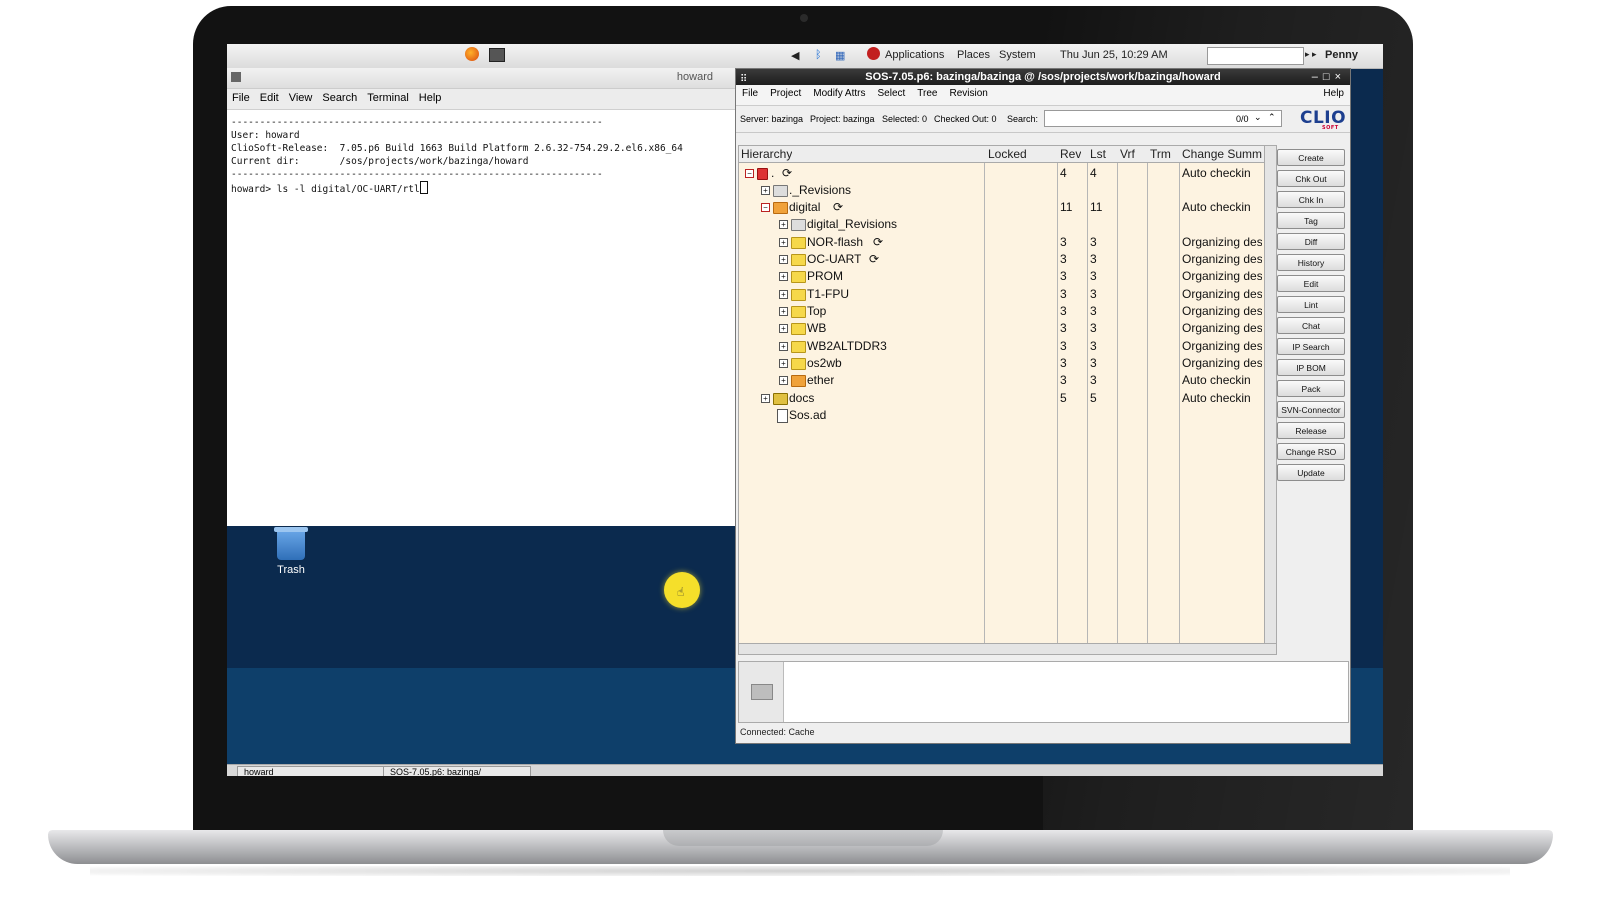 The image size is (1600, 900). I want to click on firefox-icon, so click(472, 54).